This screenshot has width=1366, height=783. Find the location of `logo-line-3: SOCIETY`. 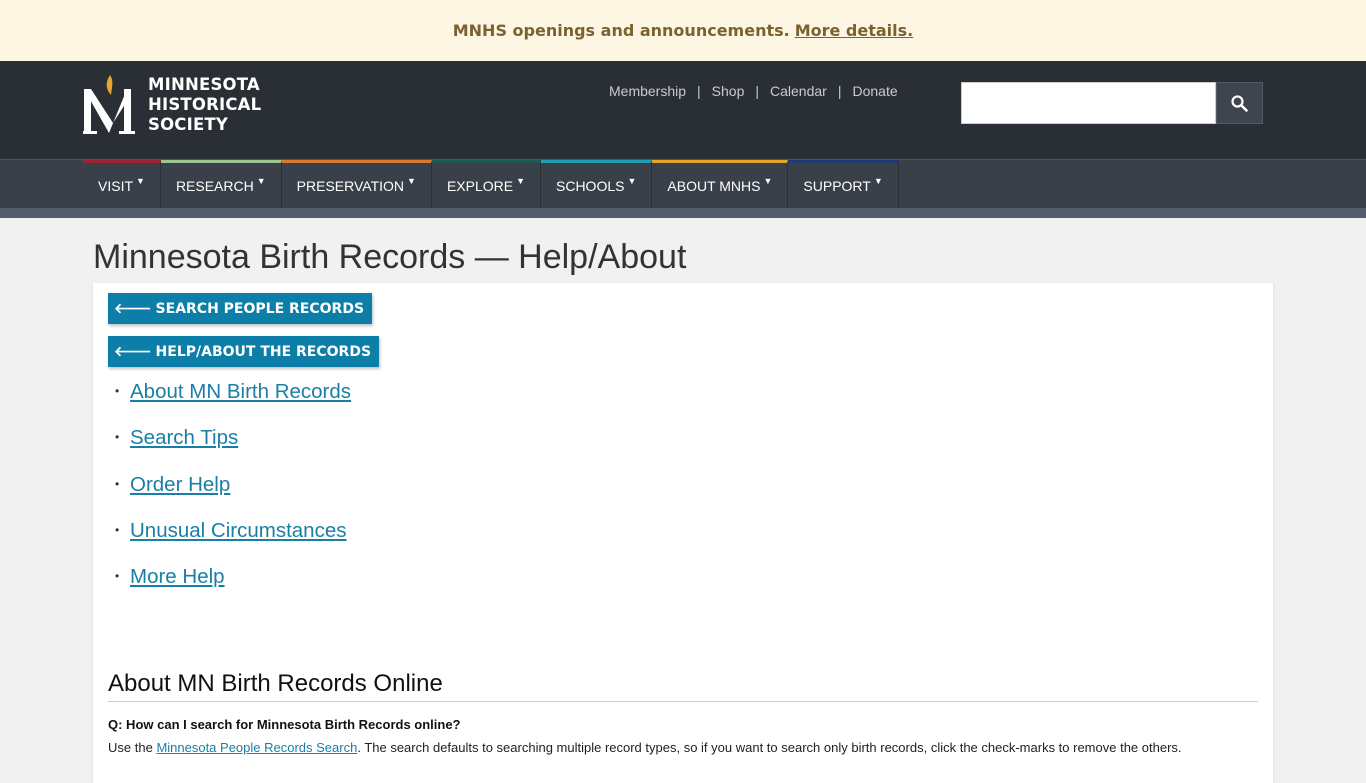

logo-line-3: SOCIETY is located at coordinates (188, 124).